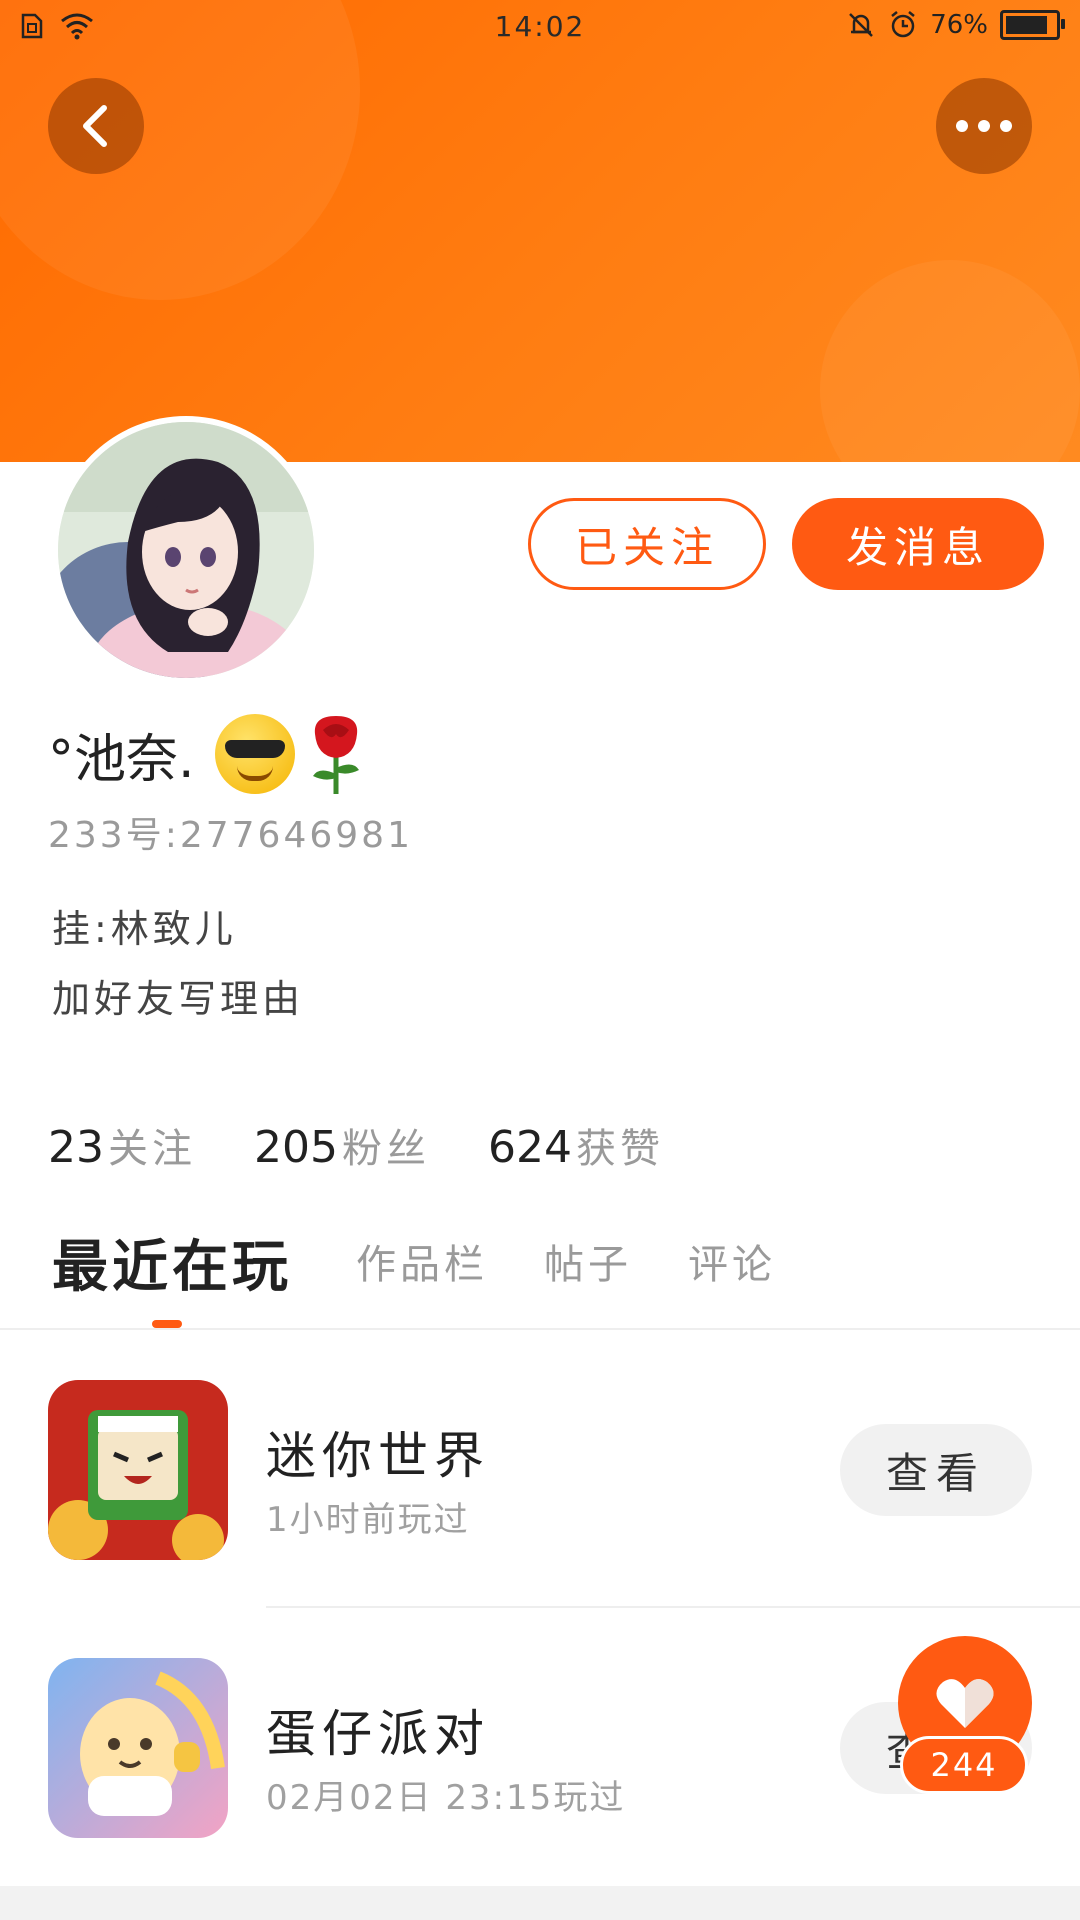 The image size is (1080, 1920). I want to click on mute-bell-icon, so click(861, 25).